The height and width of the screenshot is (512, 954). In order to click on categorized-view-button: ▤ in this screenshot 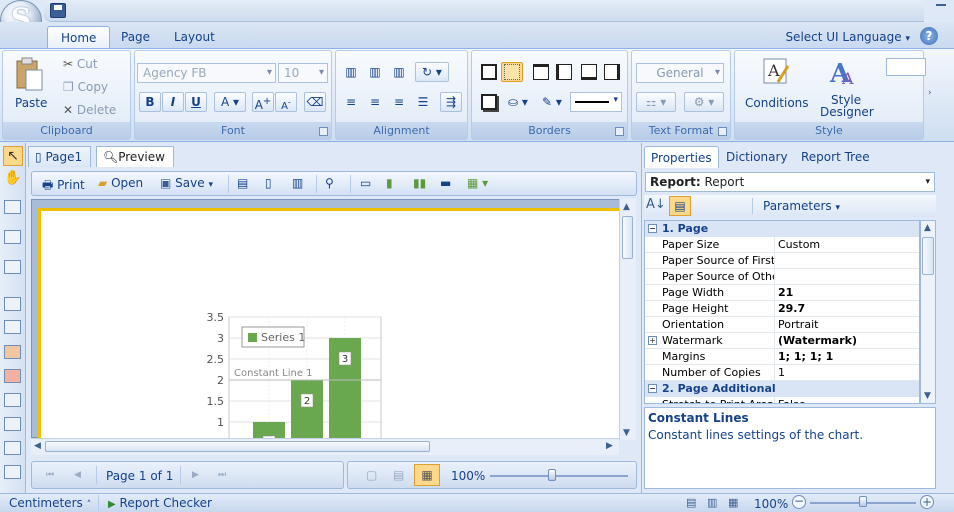, I will do `click(680, 206)`.